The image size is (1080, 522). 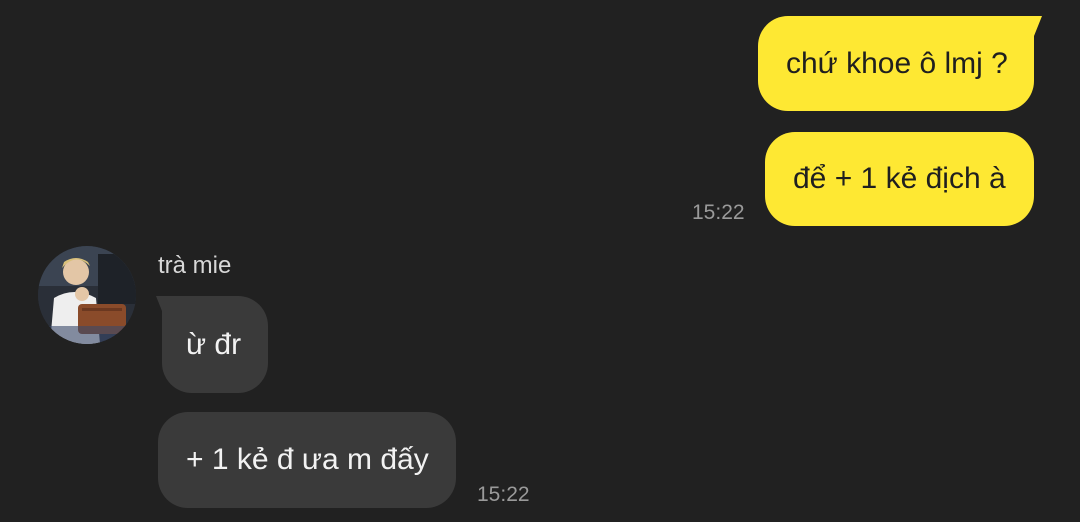 What do you see at coordinates (195, 265) in the screenshot?
I see `sender-name: trà mie` at bounding box center [195, 265].